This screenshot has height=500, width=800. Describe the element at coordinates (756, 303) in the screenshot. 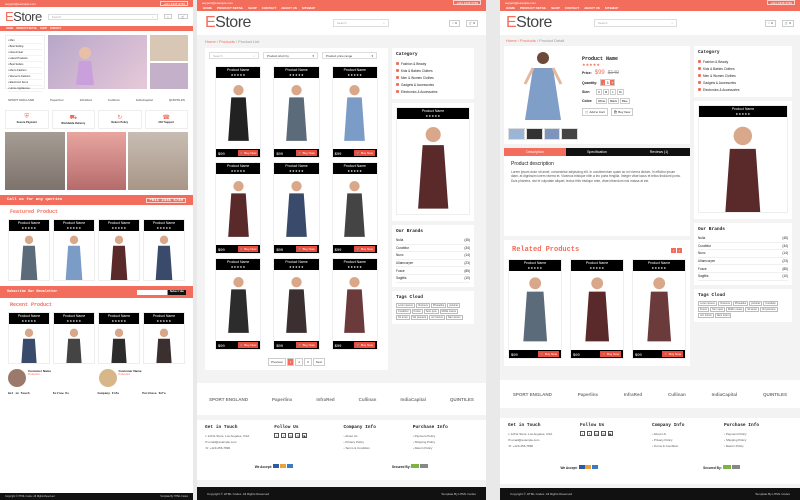

I see `tag-chip: pulvinar` at that location.